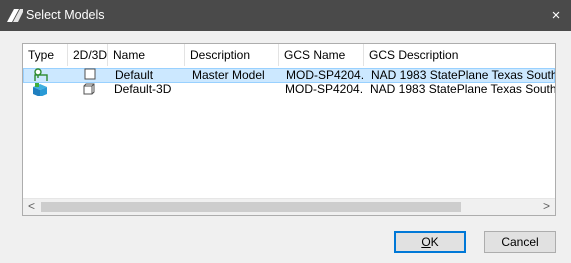 This screenshot has width=571, height=263. I want to click on column-header-description: Description, so click(232, 55).